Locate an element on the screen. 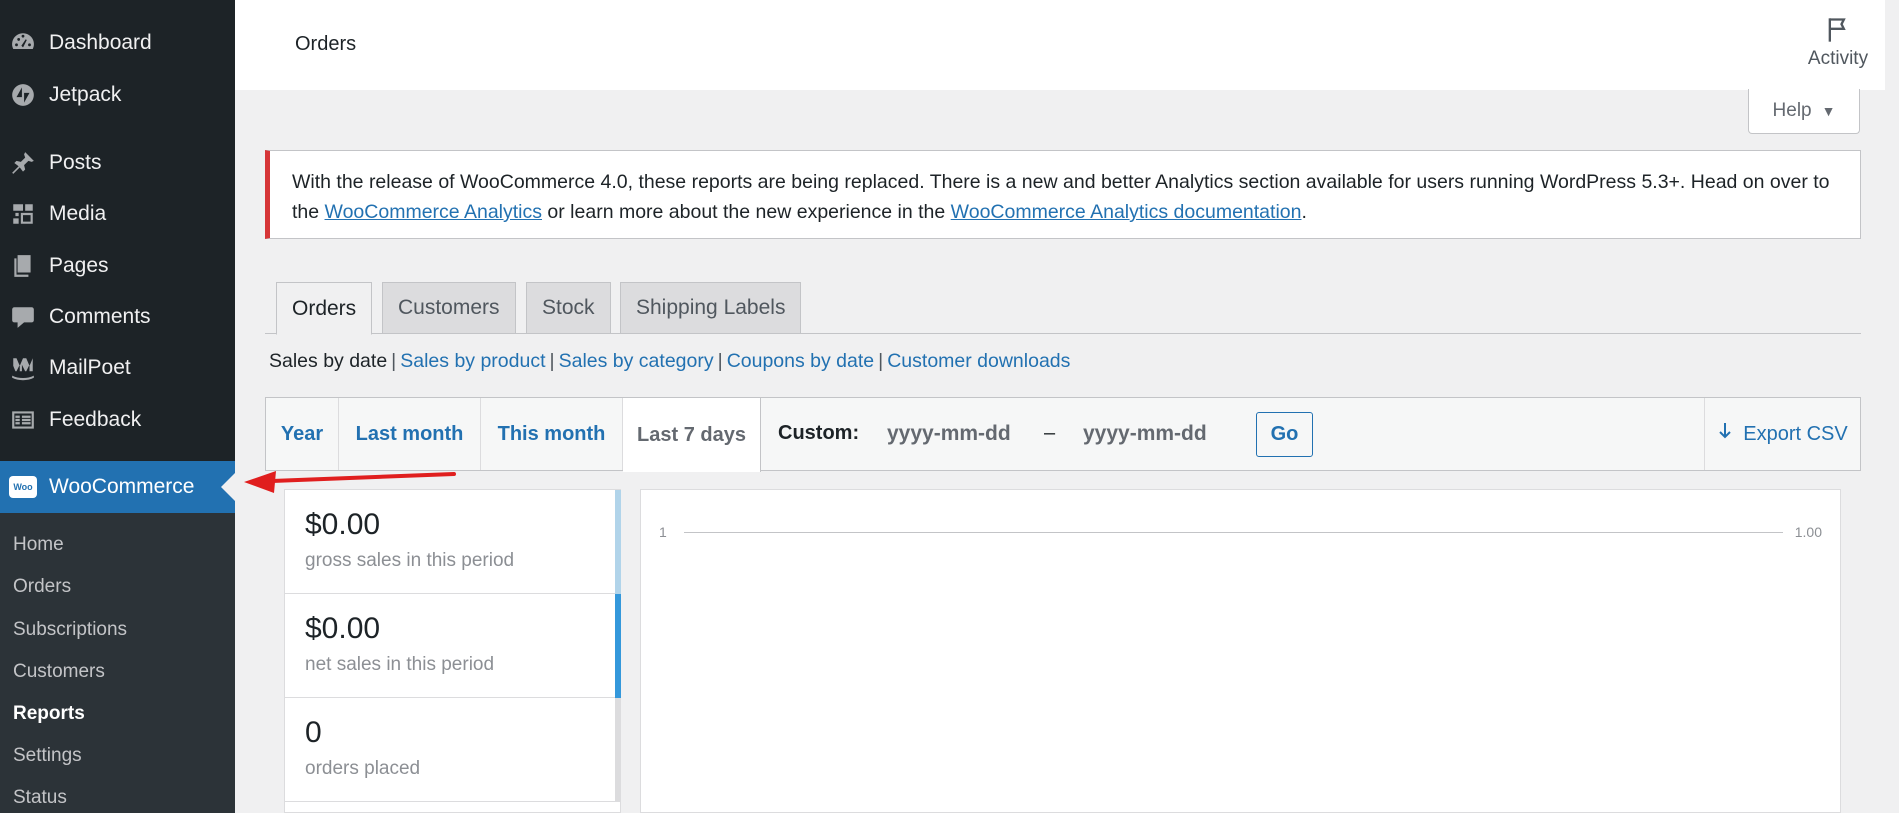 Image resolution: width=1899 pixels, height=813 pixels. submenu-item-reports: Reports is located at coordinates (49, 714).